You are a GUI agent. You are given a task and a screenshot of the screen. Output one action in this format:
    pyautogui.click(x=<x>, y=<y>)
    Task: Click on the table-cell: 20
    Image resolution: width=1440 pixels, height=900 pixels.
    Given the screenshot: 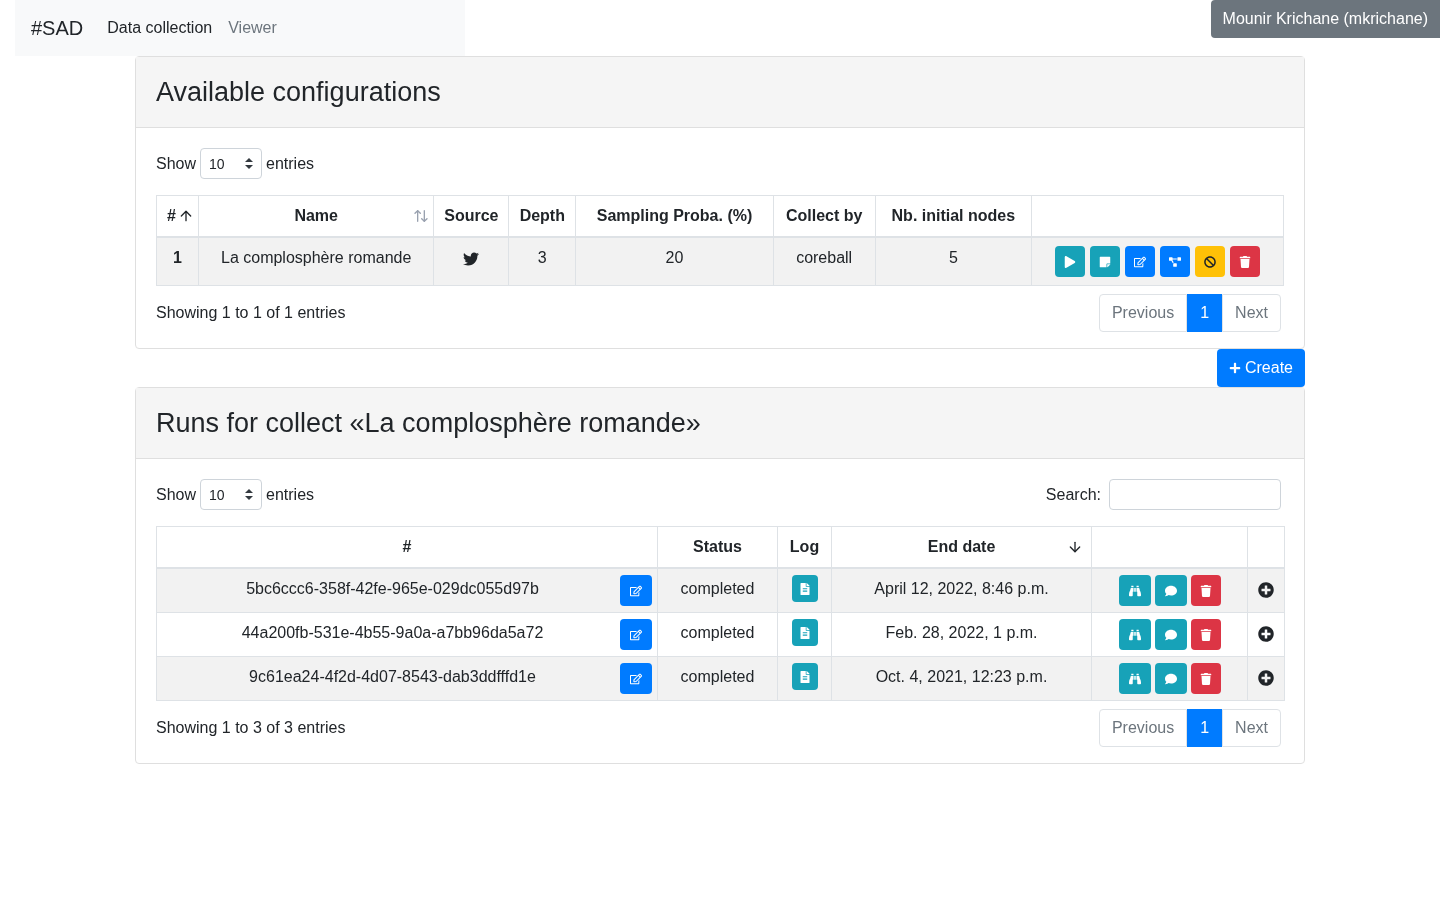 What is the action you would take?
    pyautogui.click(x=674, y=261)
    